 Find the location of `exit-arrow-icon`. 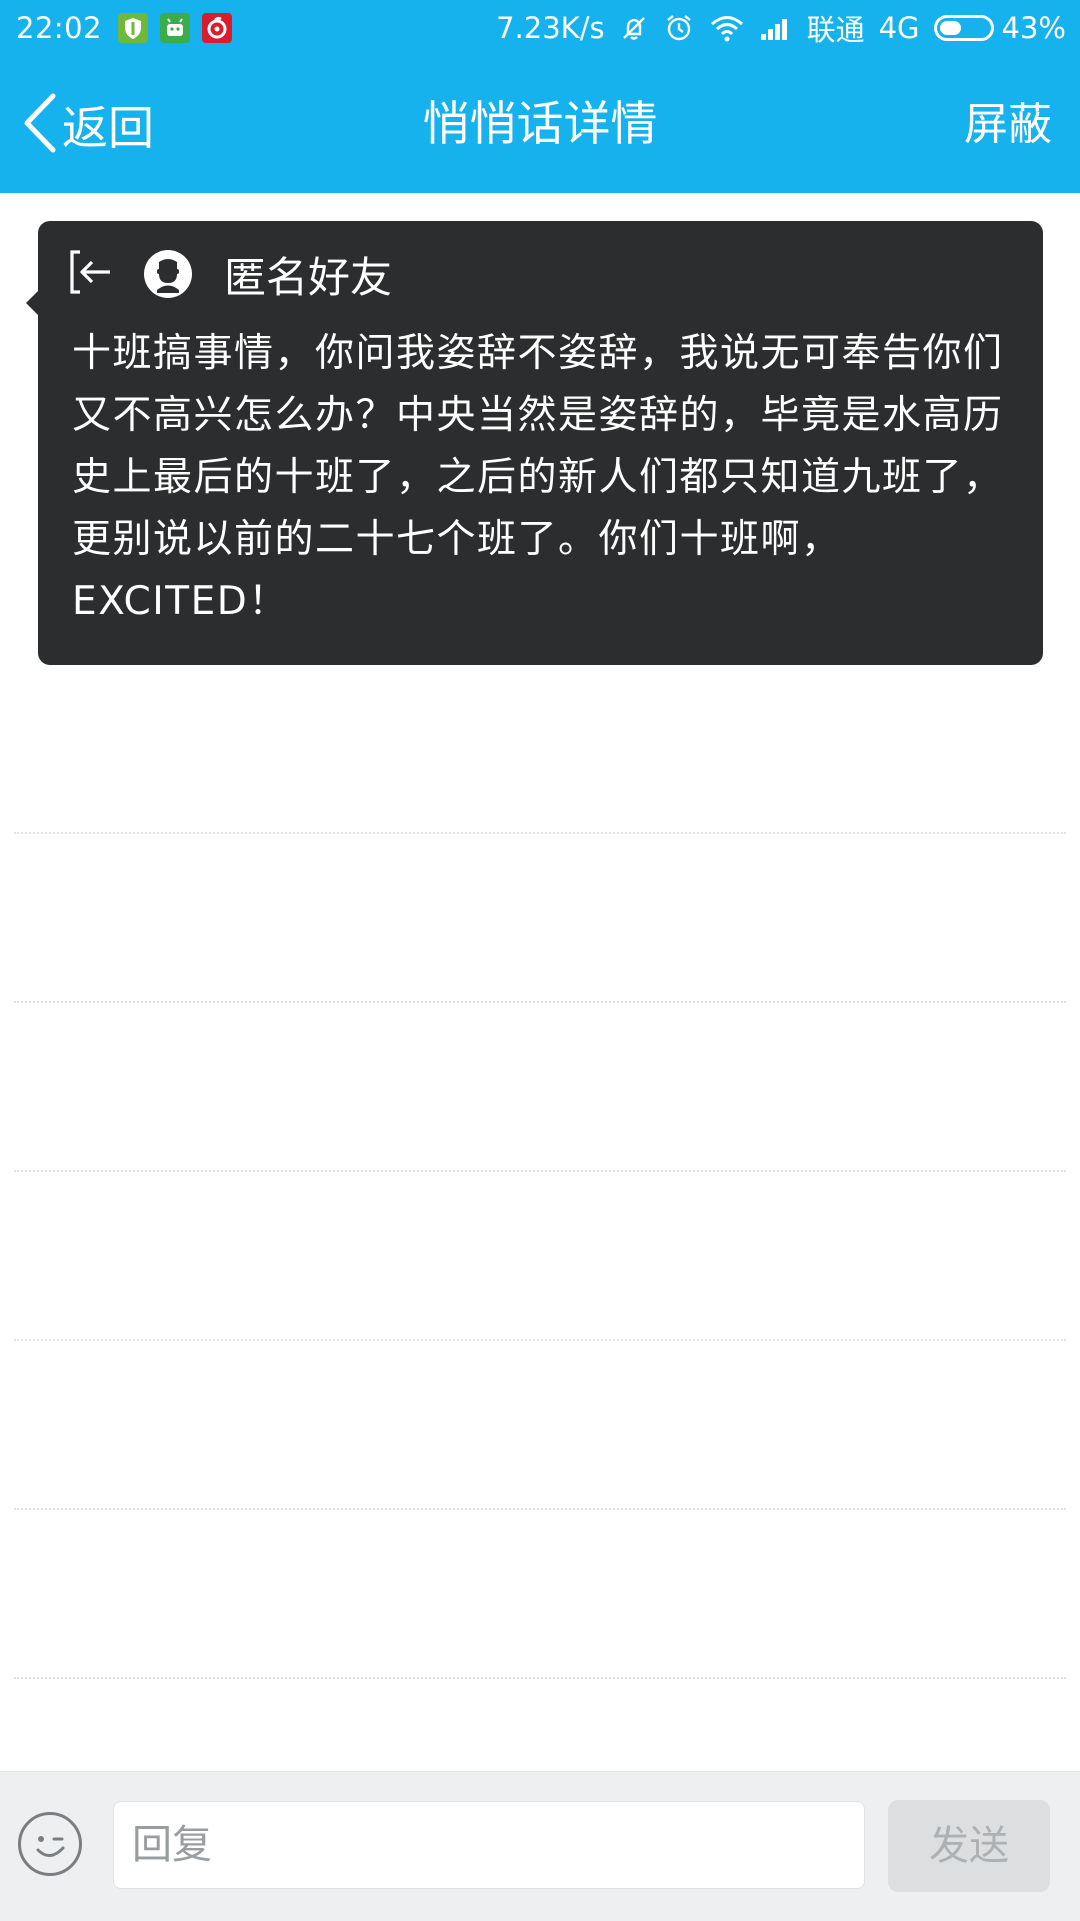

exit-arrow-icon is located at coordinates (91, 274).